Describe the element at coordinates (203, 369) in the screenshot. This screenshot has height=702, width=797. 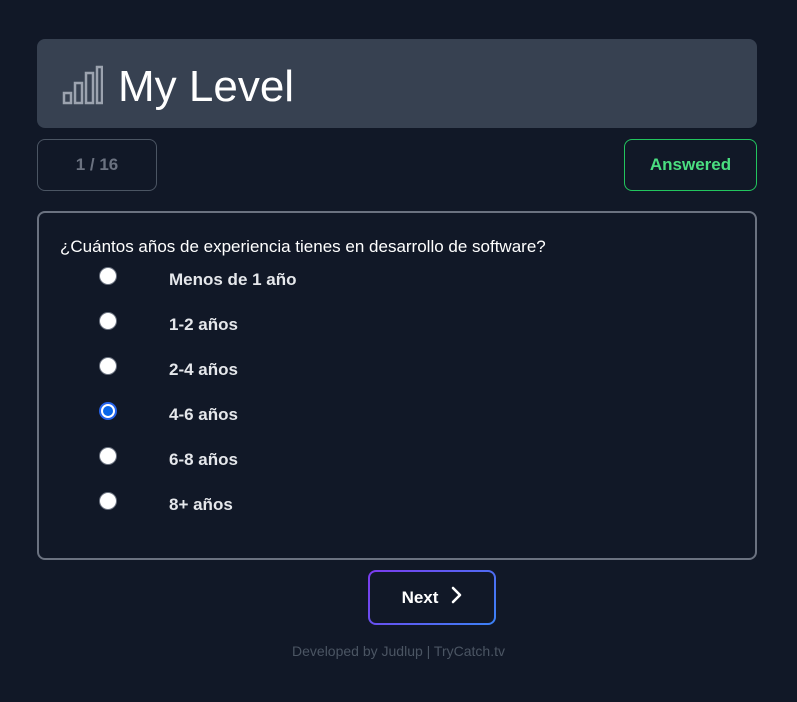
I see `option-label: 2-4 años` at that location.